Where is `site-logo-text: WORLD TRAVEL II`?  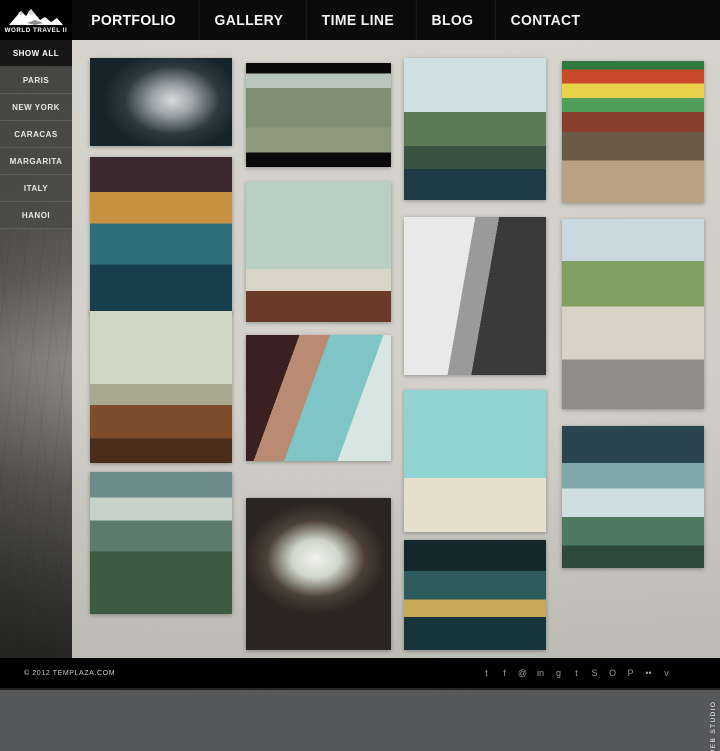
site-logo-text: WORLD TRAVEL II is located at coordinates (36, 30).